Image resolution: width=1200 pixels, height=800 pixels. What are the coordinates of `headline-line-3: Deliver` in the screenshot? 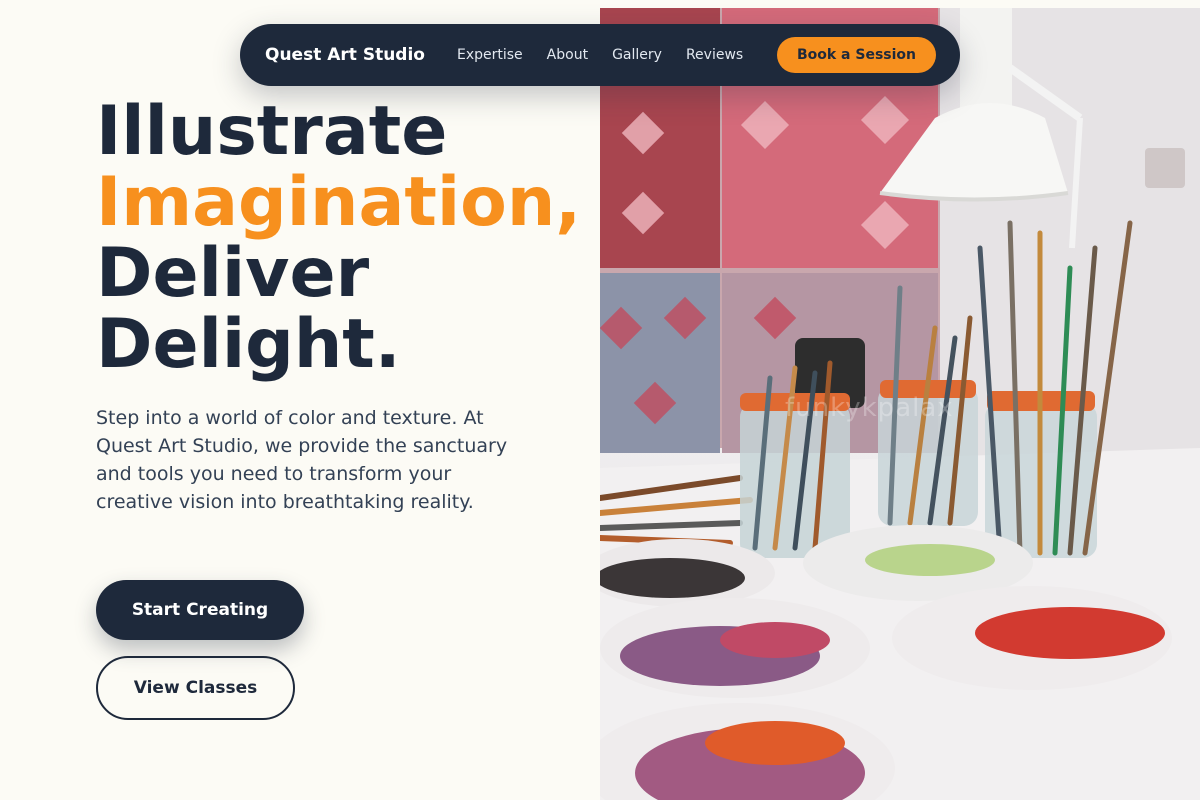 It's located at (233, 273).